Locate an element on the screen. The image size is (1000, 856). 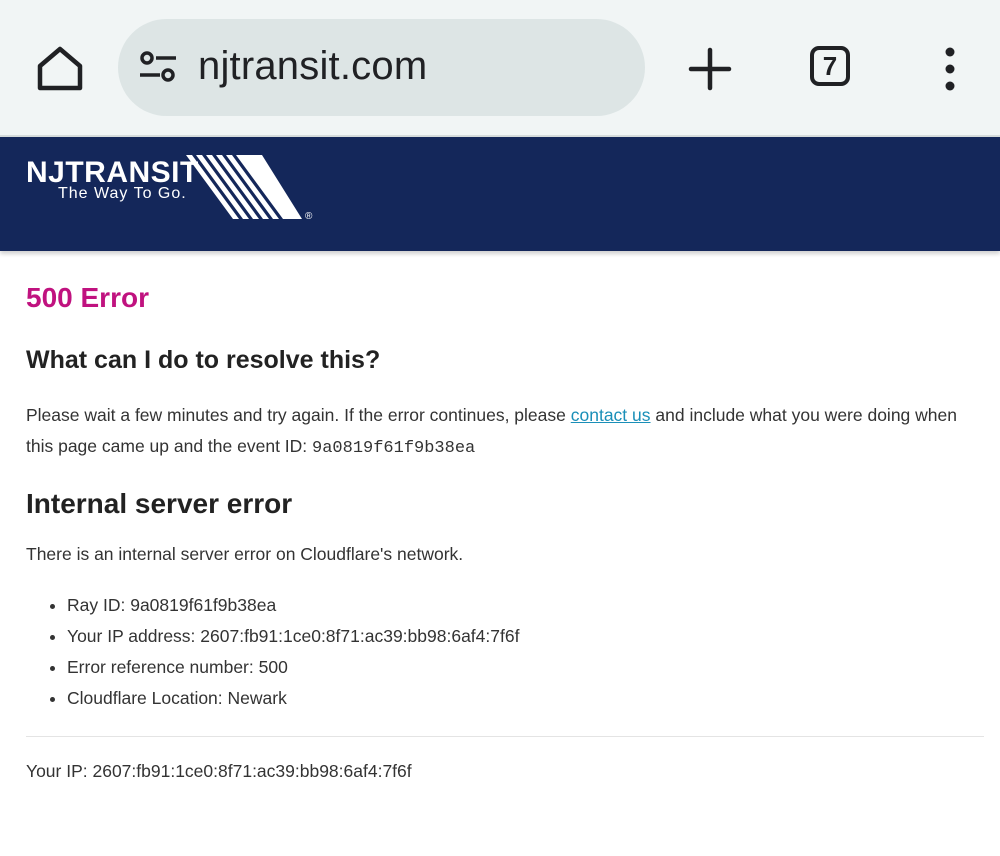
njtransit-logo: NJTRANSIT The Way To Go. ® is located at coordinates (176, 200).